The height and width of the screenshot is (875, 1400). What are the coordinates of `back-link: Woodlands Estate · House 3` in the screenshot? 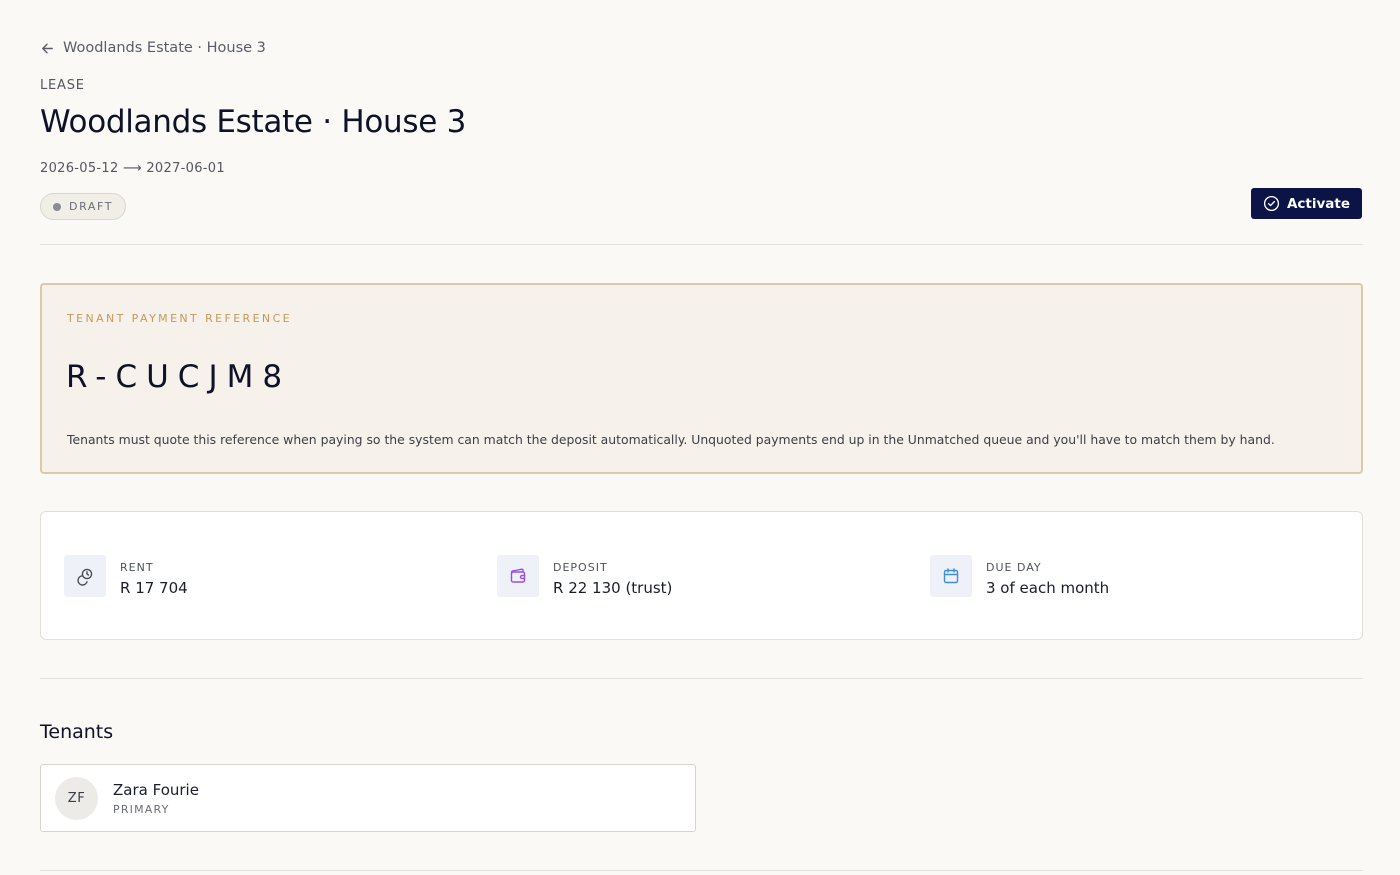 It's located at (153, 48).